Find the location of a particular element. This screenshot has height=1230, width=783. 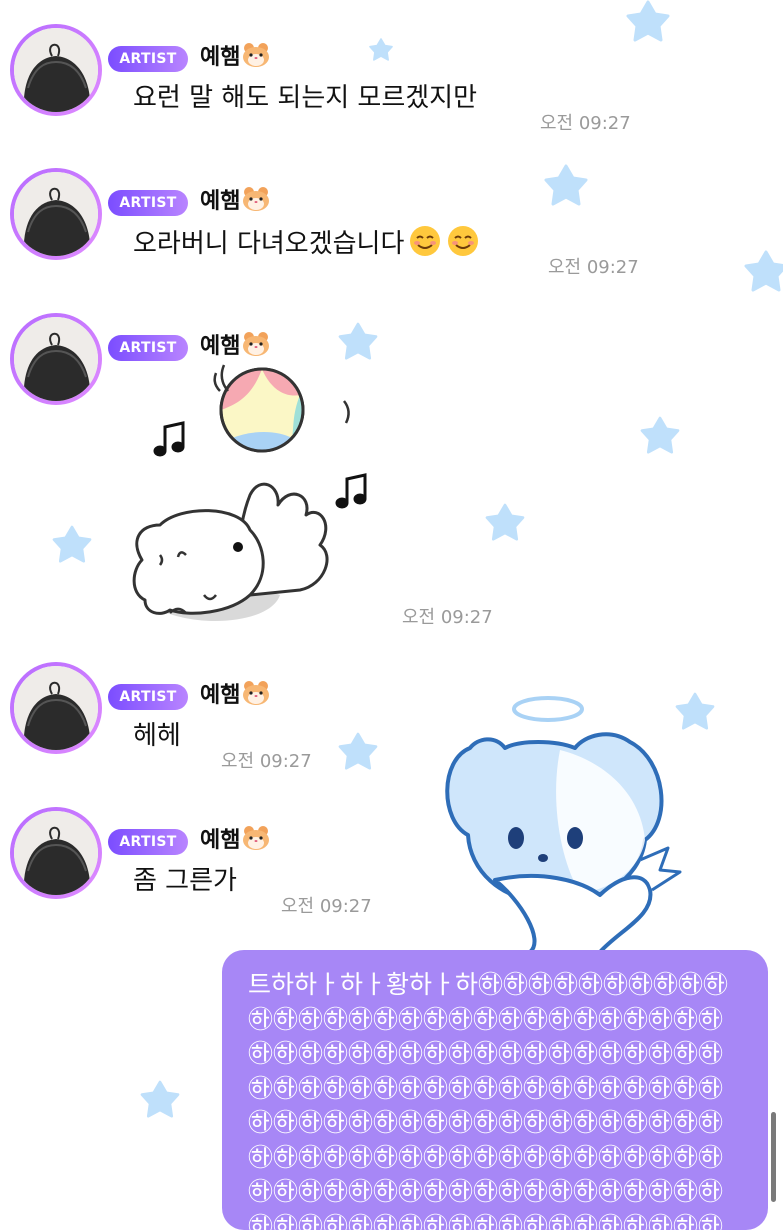

message-text: 좀 그른가 is located at coordinates (185, 881).